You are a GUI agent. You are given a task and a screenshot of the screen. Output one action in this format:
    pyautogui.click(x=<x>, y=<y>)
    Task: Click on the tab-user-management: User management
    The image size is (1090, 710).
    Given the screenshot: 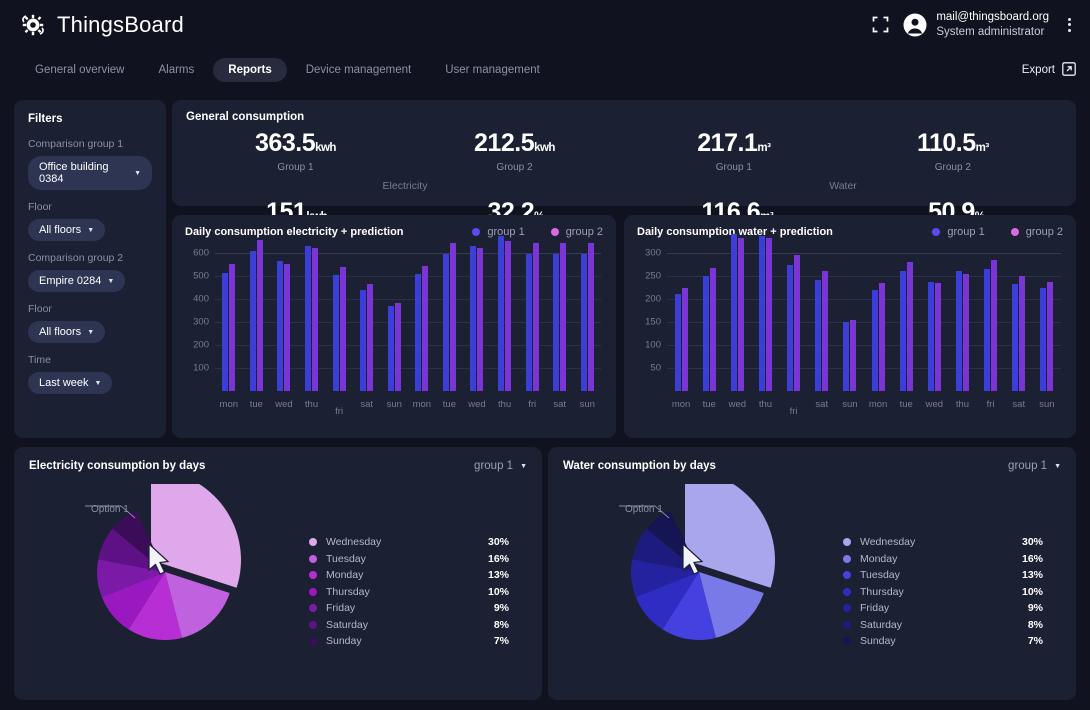 What is the action you would take?
    pyautogui.click(x=492, y=70)
    